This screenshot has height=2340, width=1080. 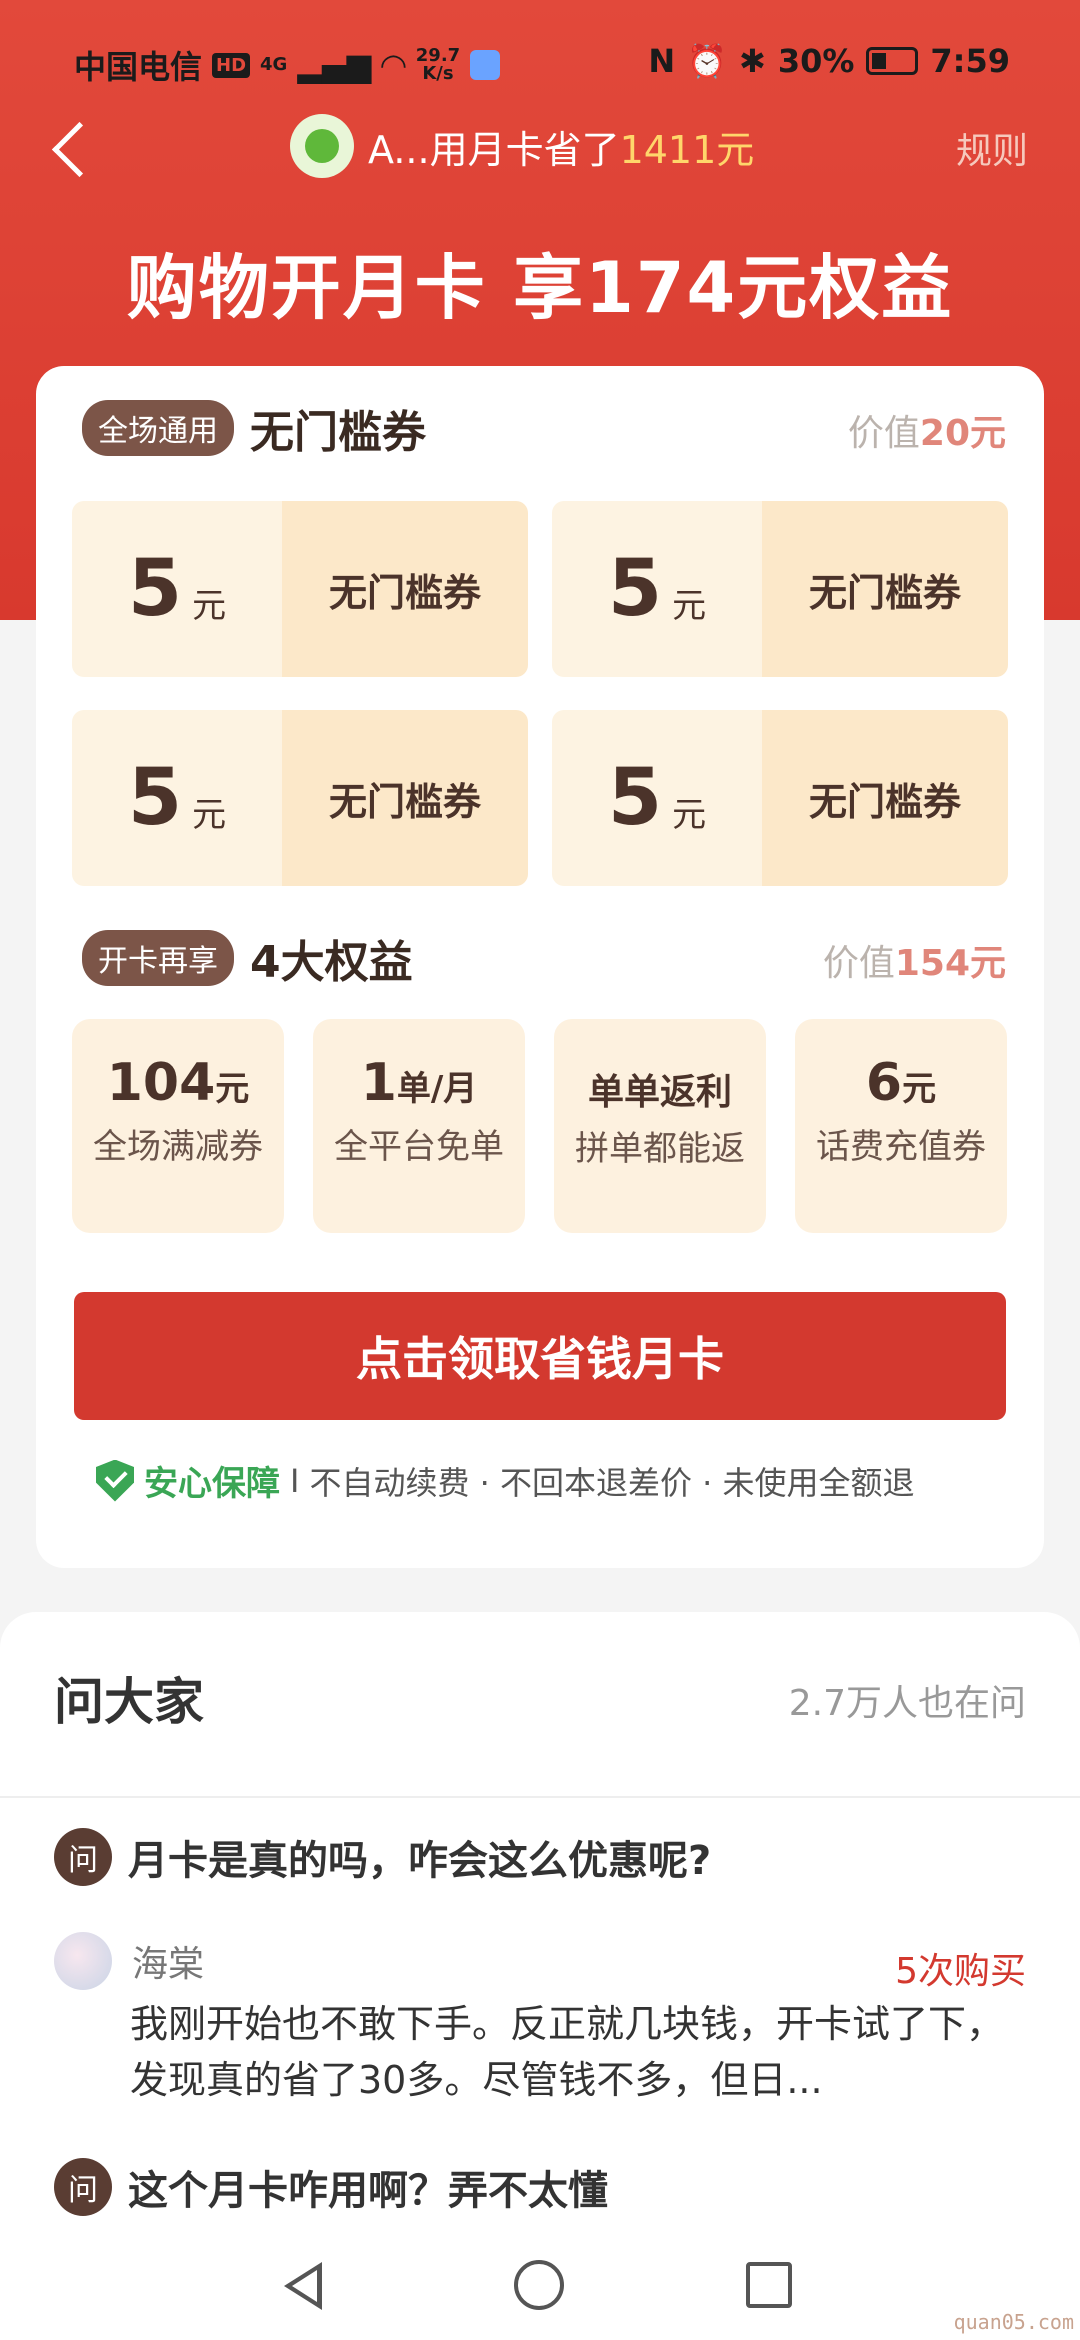 I want to click on bluetooth-icon: ✱, so click(x=752, y=61).